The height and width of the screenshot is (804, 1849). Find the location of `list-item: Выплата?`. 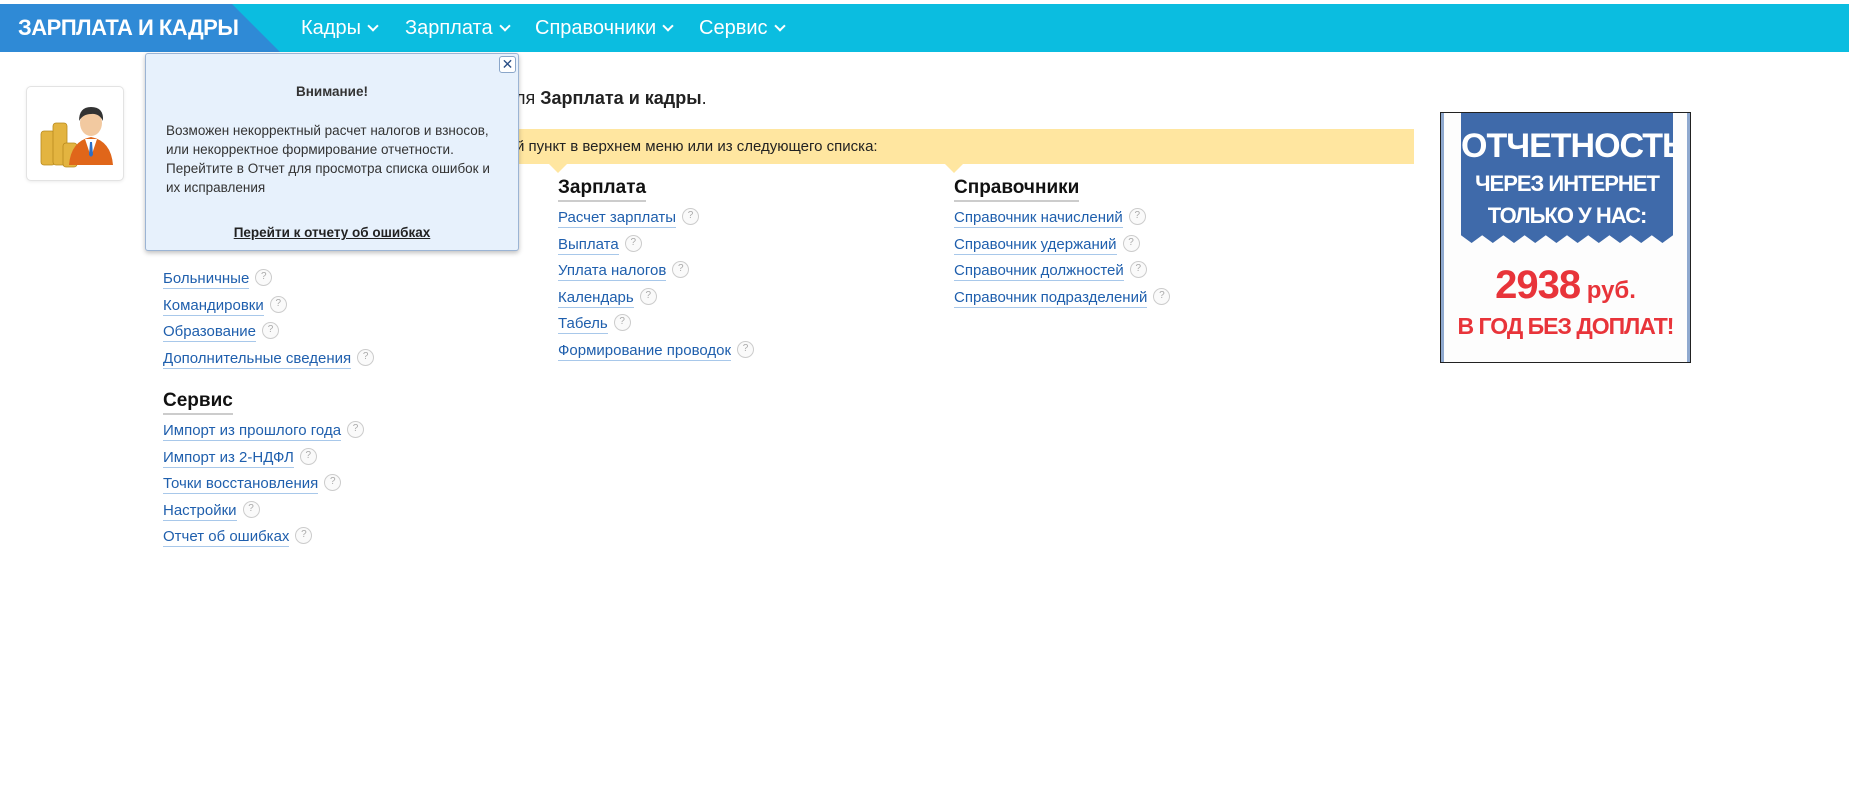

list-item: Выплата? is located at coordinates (656, 248).